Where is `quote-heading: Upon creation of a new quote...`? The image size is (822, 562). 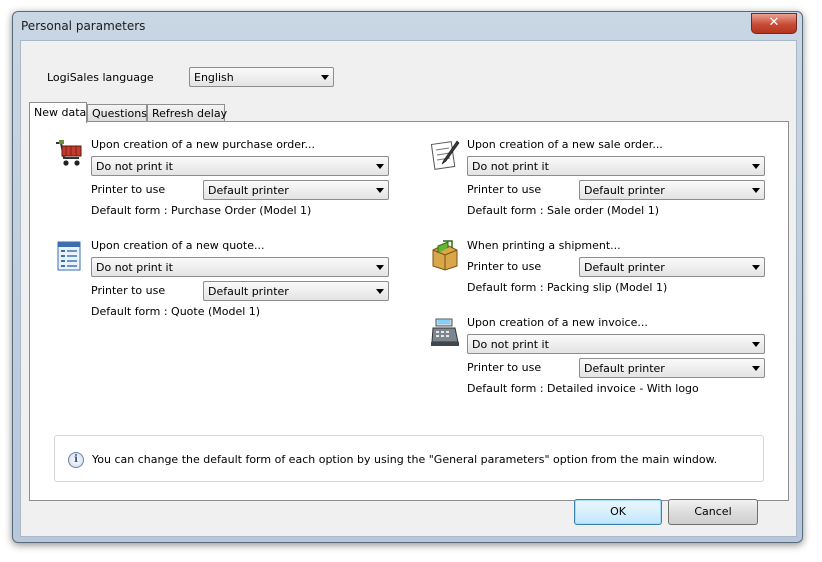
quote-heading: Upon creation of a new quote... is located at coordinates (178, 245).